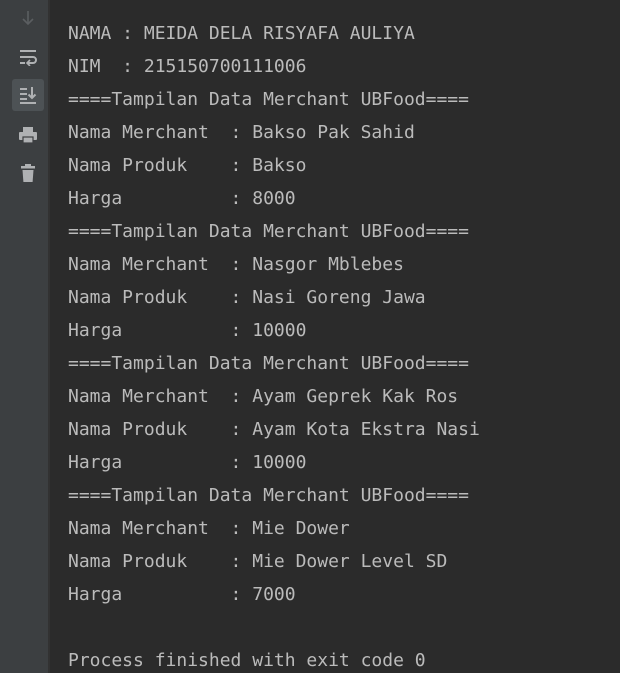  What do you see at coordinates (182, 198) in the screenshot?
I see `console-line: Harga : 8000` at bounding box center [182, 198].